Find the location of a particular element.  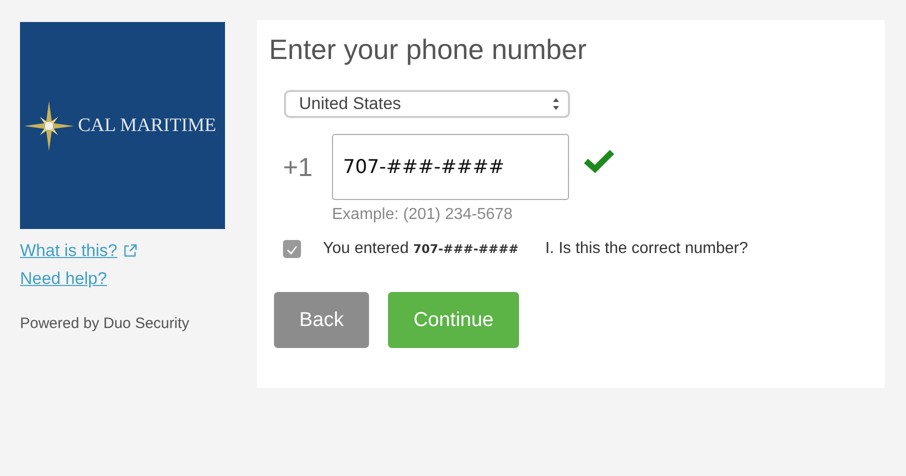

logo-text: CAL MARITIME is located at coordinates (147, 125).